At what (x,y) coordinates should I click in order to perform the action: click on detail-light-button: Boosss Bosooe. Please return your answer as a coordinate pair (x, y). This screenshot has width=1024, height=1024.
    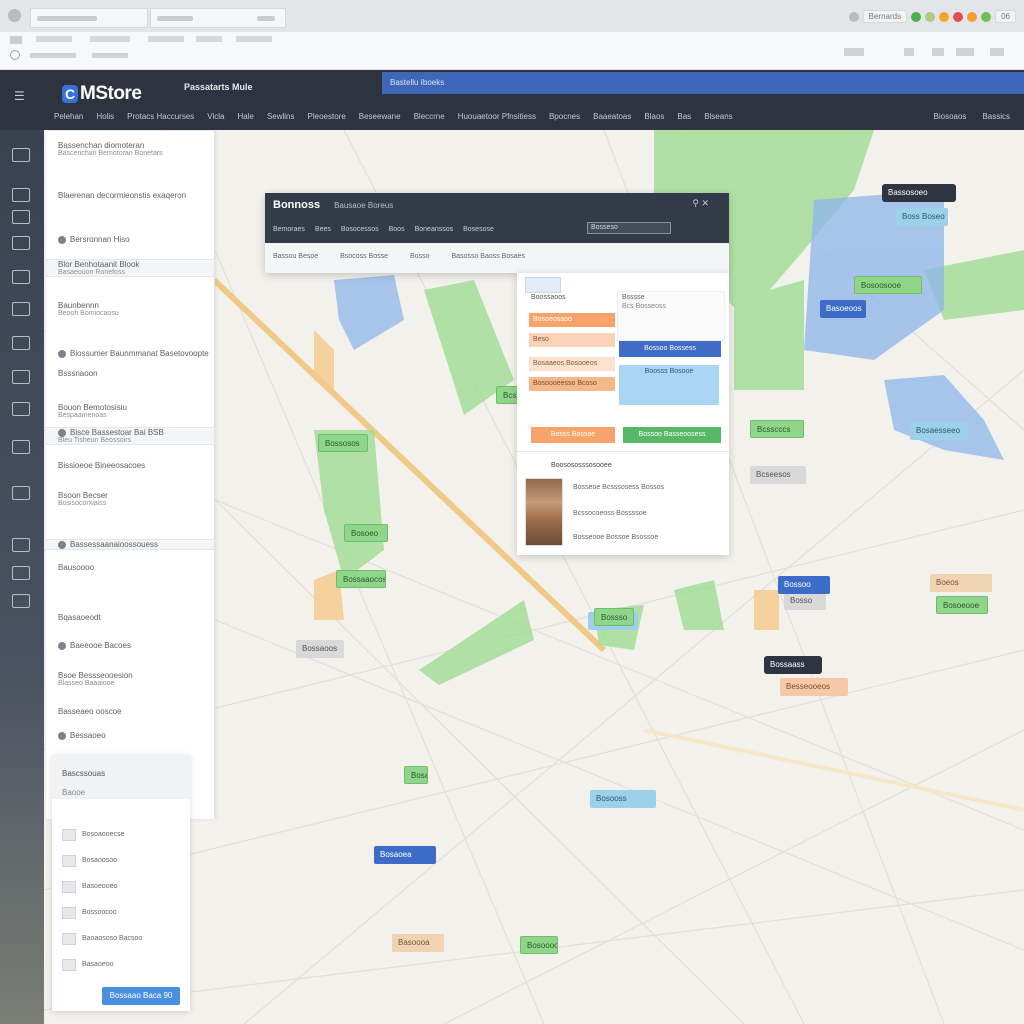
    Looking at the image, I should click on (669, 385).